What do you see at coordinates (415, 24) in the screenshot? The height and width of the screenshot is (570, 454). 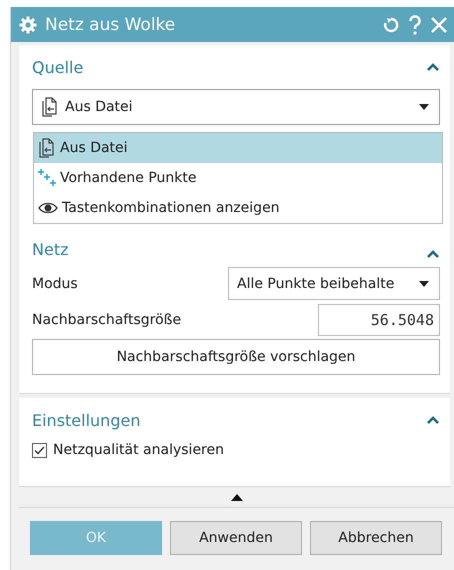 I see `help-icon` at bounding box center [415, 24].